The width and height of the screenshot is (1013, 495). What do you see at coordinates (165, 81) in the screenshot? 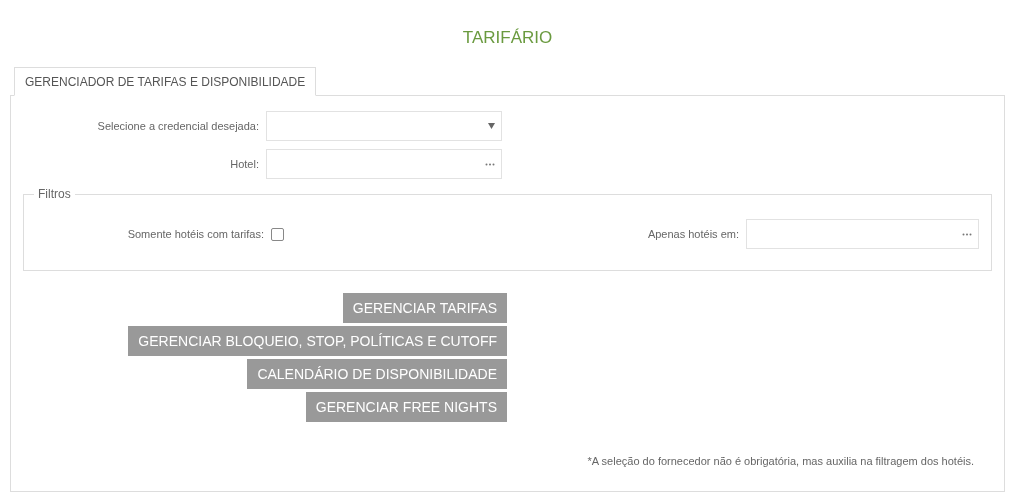
I see `tab: GERENCIADOR DE TARIFAS E DISPONIBILIDADE` at bounding box center [165, 81].